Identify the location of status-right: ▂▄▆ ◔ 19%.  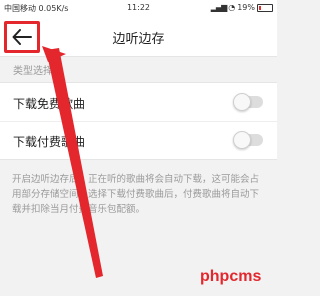
(242, 7).